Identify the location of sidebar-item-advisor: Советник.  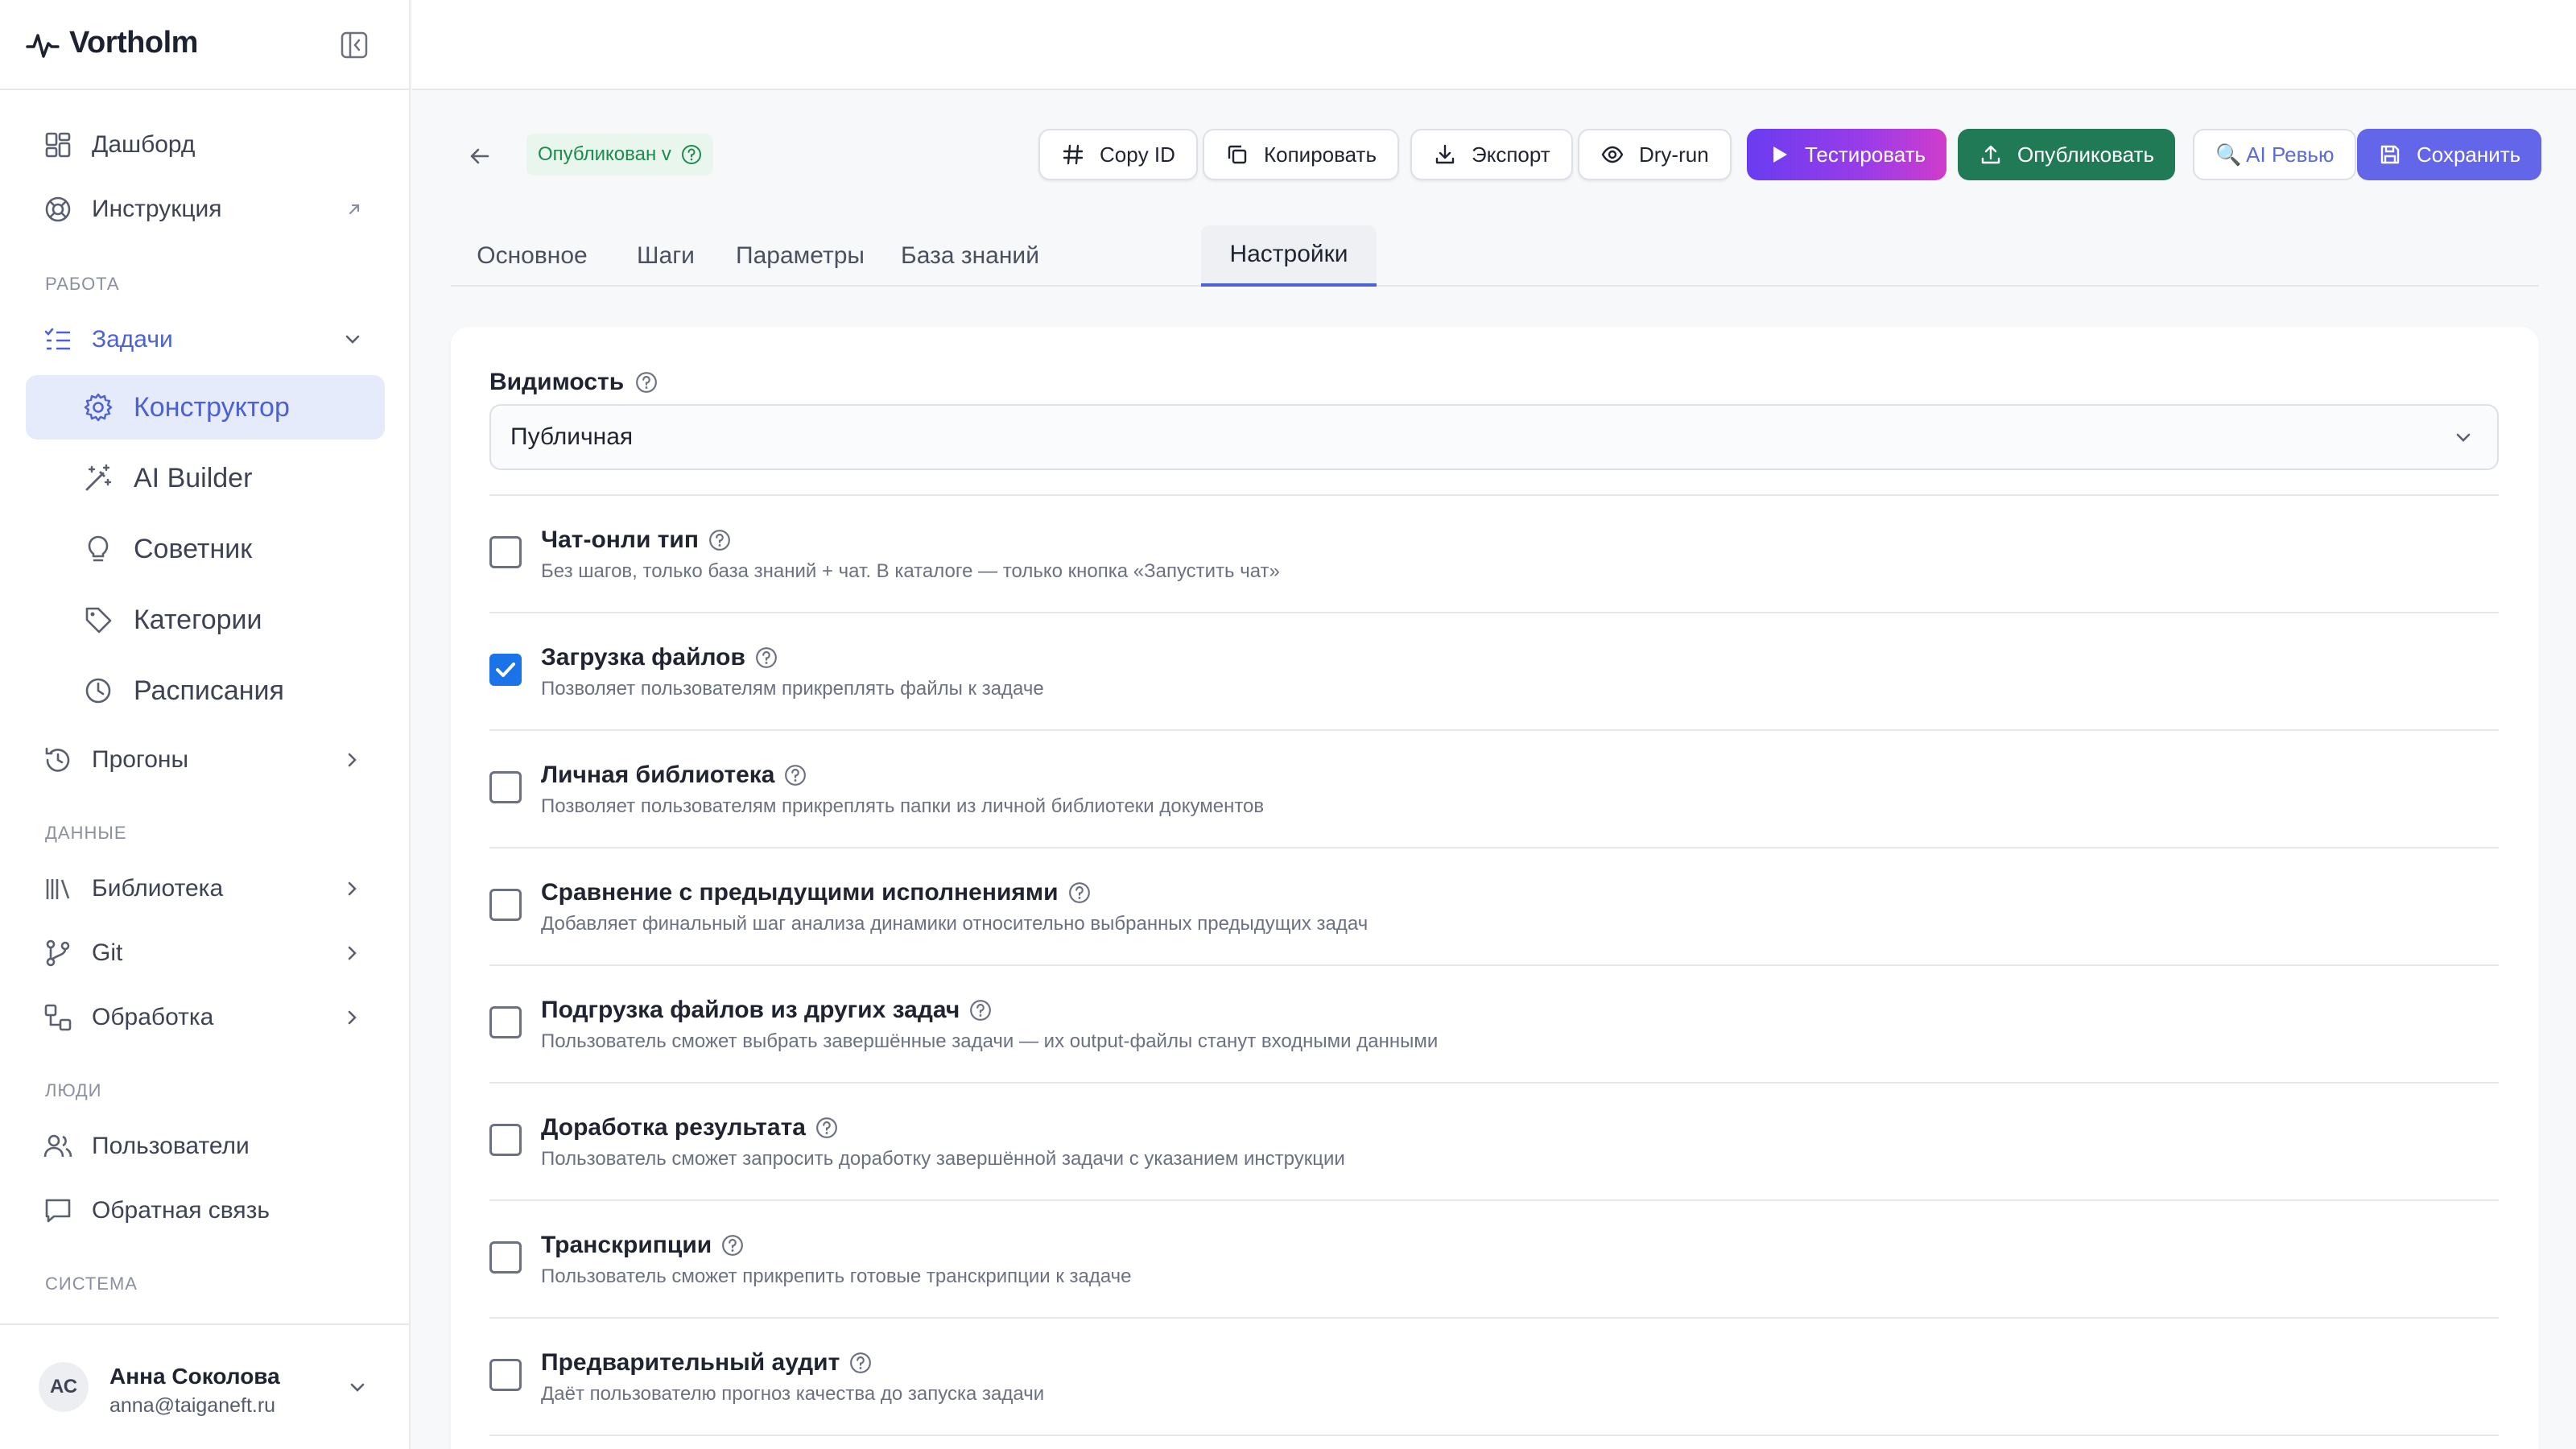
(205, 549).